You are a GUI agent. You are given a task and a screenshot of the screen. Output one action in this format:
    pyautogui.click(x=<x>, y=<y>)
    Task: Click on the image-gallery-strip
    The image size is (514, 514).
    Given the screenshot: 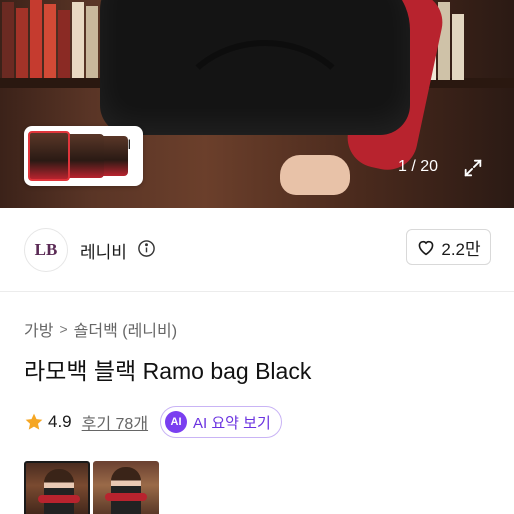 What is the action you would take?
    pyautogui.click(x=91, y=487)
    